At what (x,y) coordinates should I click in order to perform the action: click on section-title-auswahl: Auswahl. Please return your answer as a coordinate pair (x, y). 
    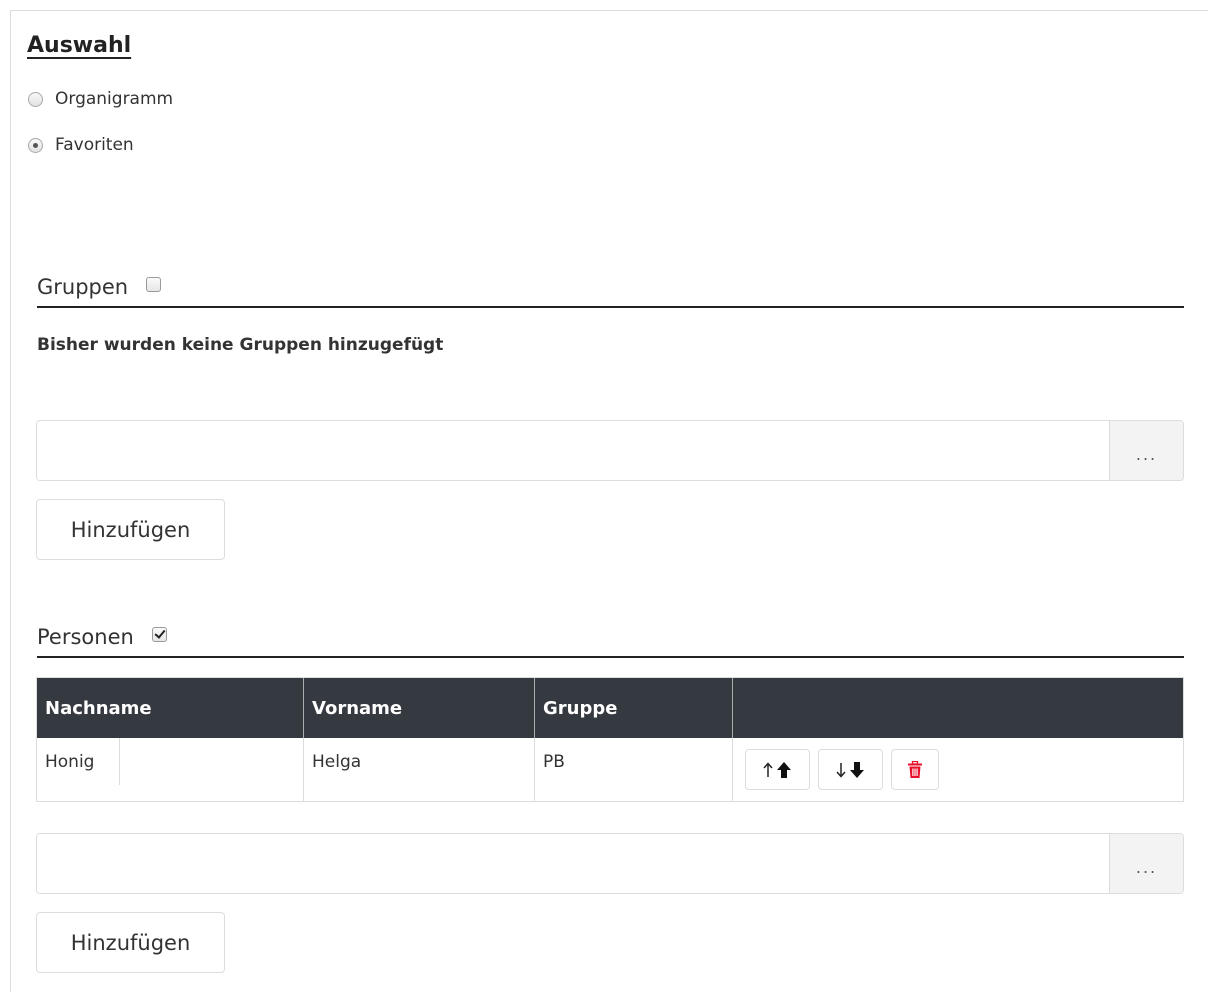
    Looking at the image, I should click on (79, 45).